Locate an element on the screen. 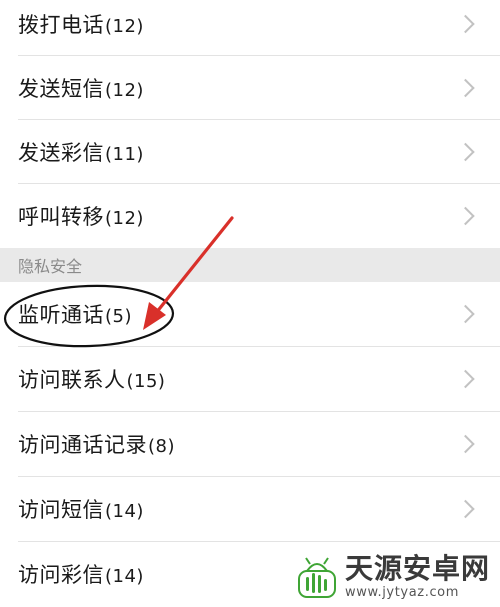 The image size is (500, 607). list-item-label: 发送短信(12) is located at coordinates (81, 89).